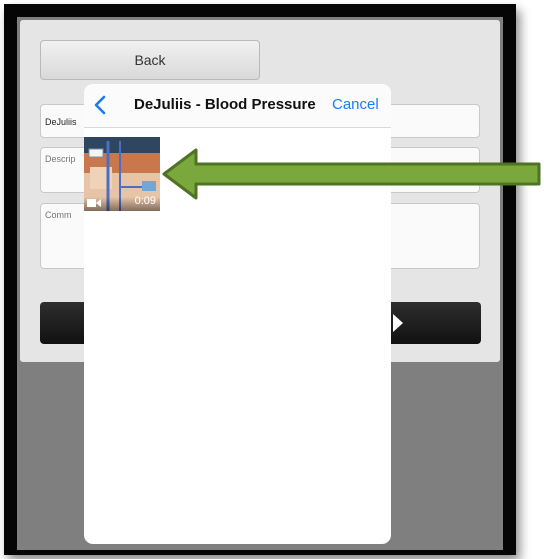 This screenshot has height=559, width=544. Describe the element at coordinates (398, 323) in the screenshot. I see `popover-arrow-indicator` at that location.